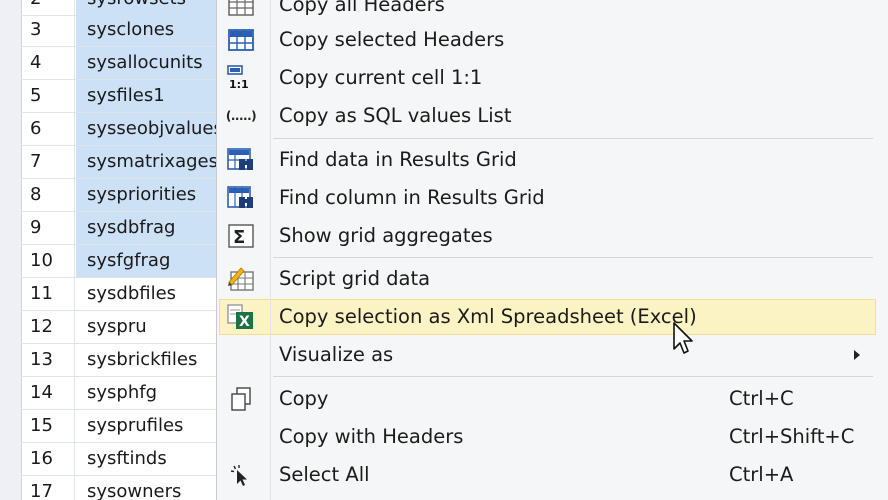 The width and height of the screenshot is (888, 500). Describe the element at coordinates (11, 250) in the screenshot. I see `grid-row-header-strip` at that location.